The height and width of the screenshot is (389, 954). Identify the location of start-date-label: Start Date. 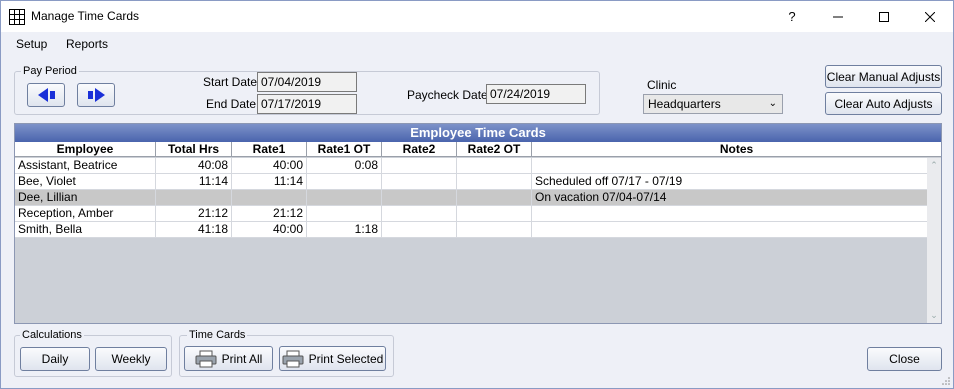
(230, 82).